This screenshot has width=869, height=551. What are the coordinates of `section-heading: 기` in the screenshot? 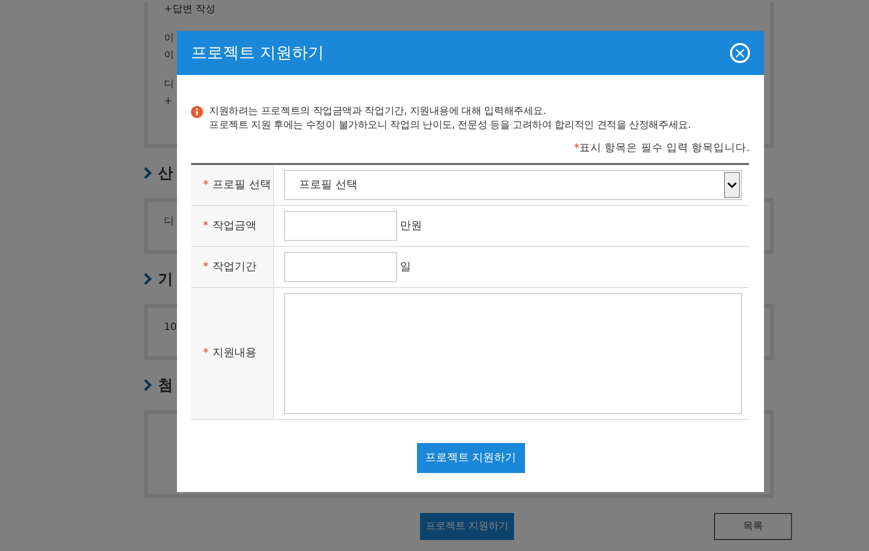 It's located at (165, 279).